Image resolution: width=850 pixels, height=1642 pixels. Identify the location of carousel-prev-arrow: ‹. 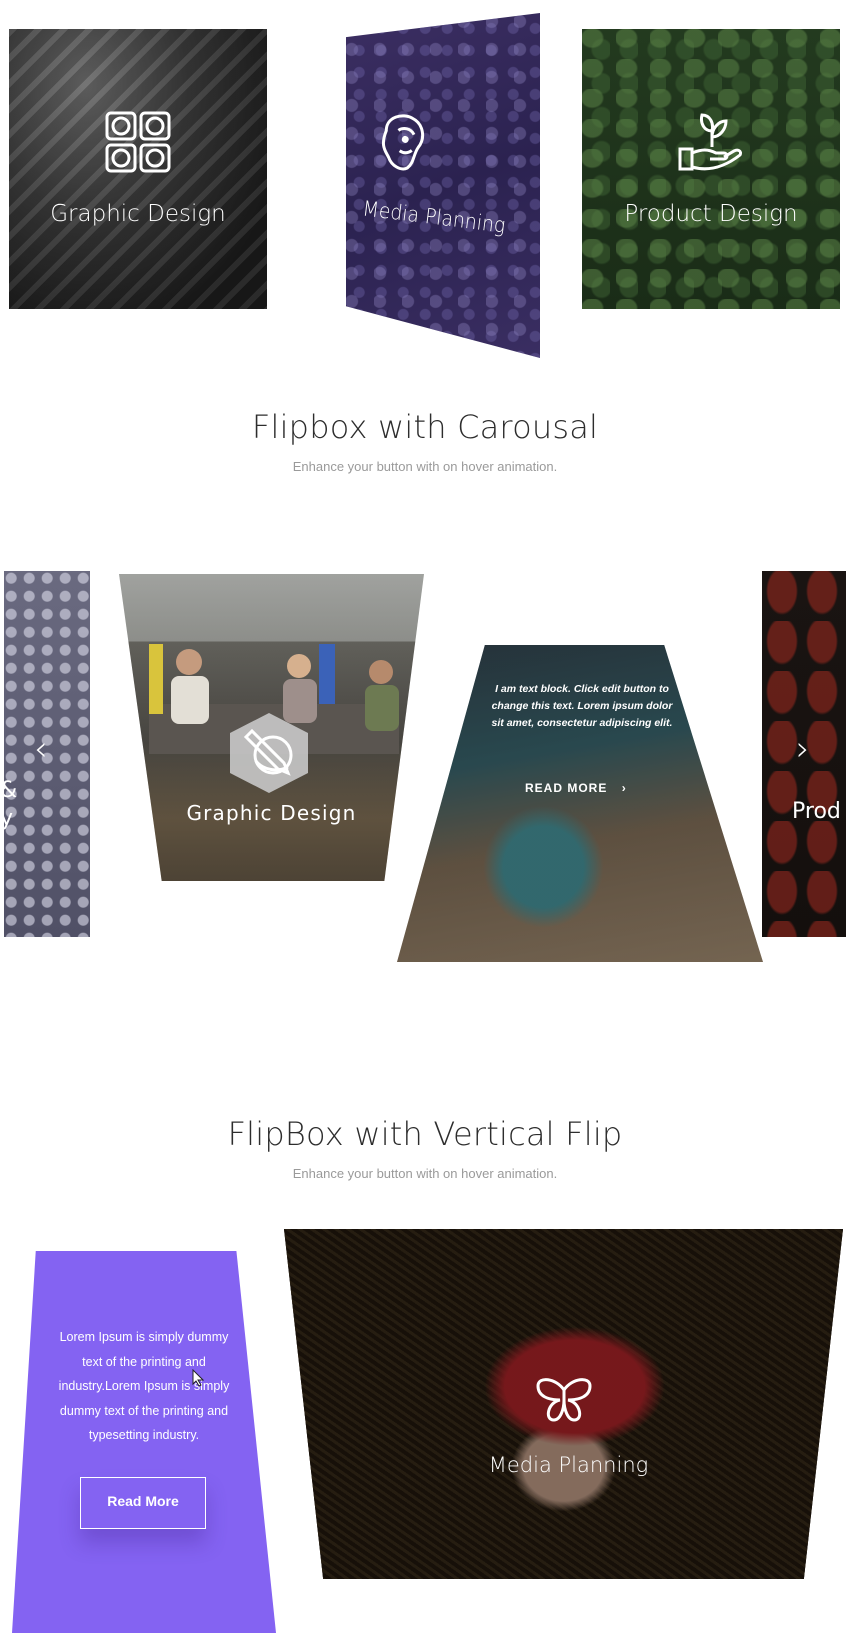
(41, 749).